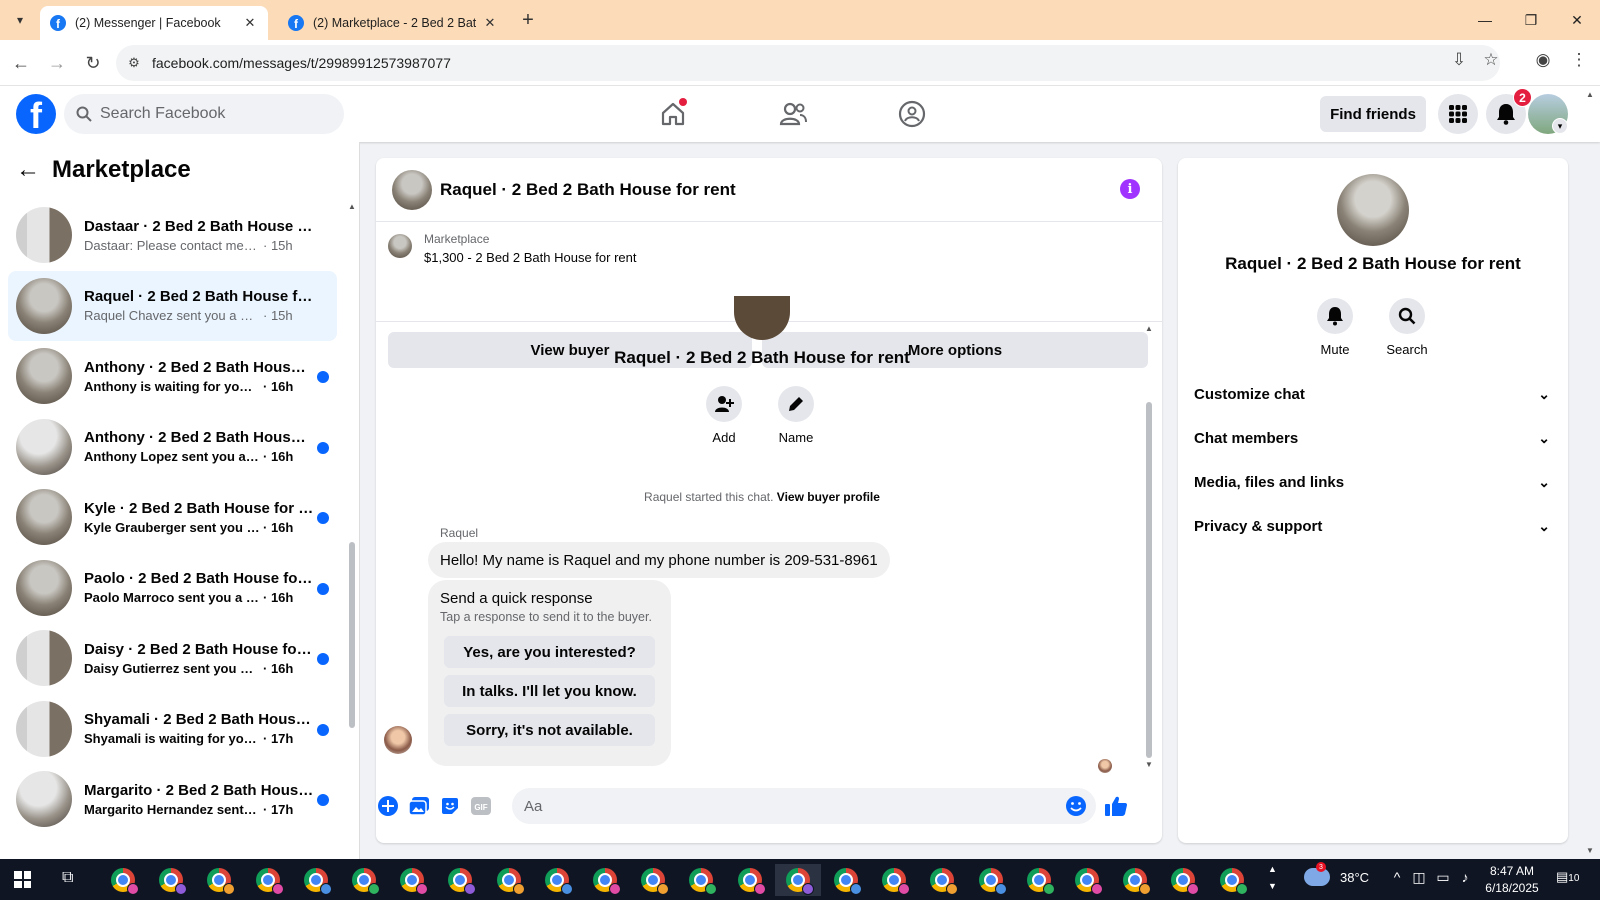  I want to click on volume-icon: ♪, so click(1465, 877).